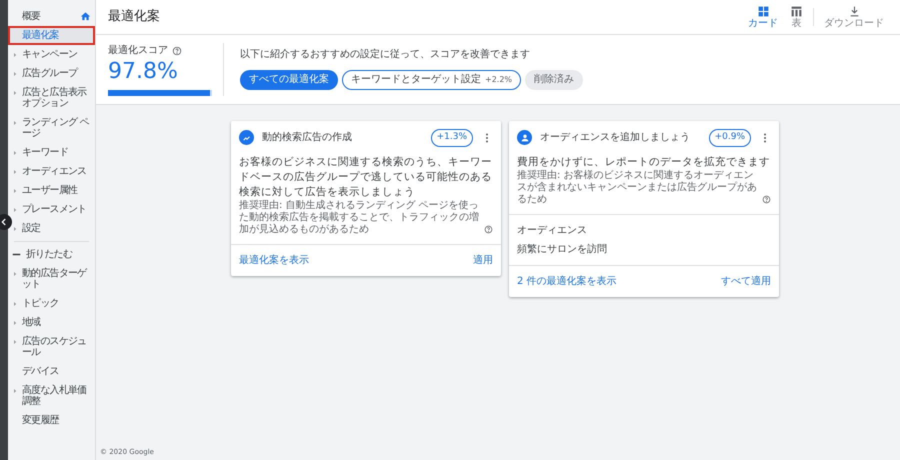 The height and width of the screenshot is (460, 900). What do you see at coordinates (554, 80) in the screenshot?
I see `filter-chip: 削除済み` at bounding box center [554, 80].